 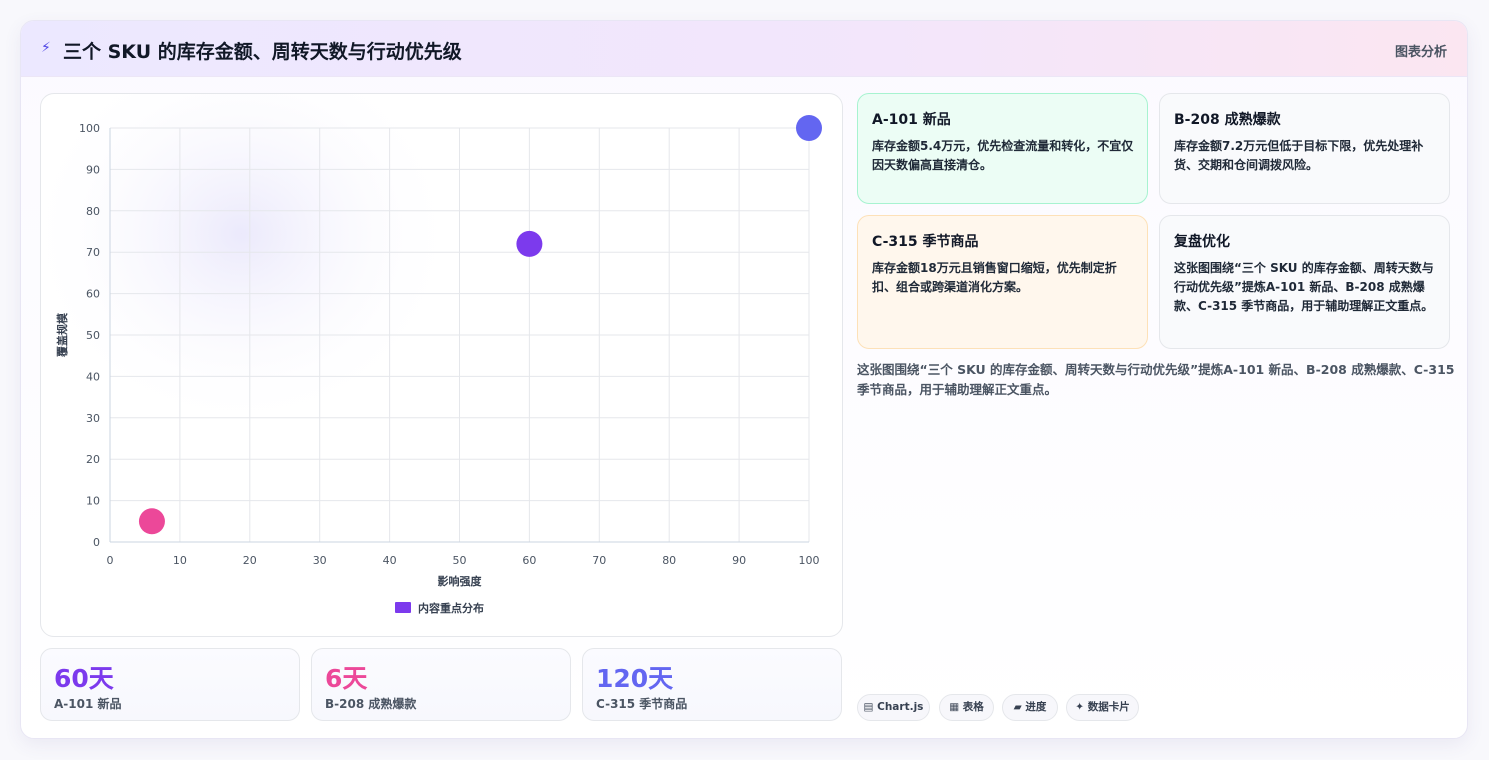 What do you see at coordinates (93, 459) in the screenshot?
I see `y-tick-label: 20` at bounding box center [93, 459].